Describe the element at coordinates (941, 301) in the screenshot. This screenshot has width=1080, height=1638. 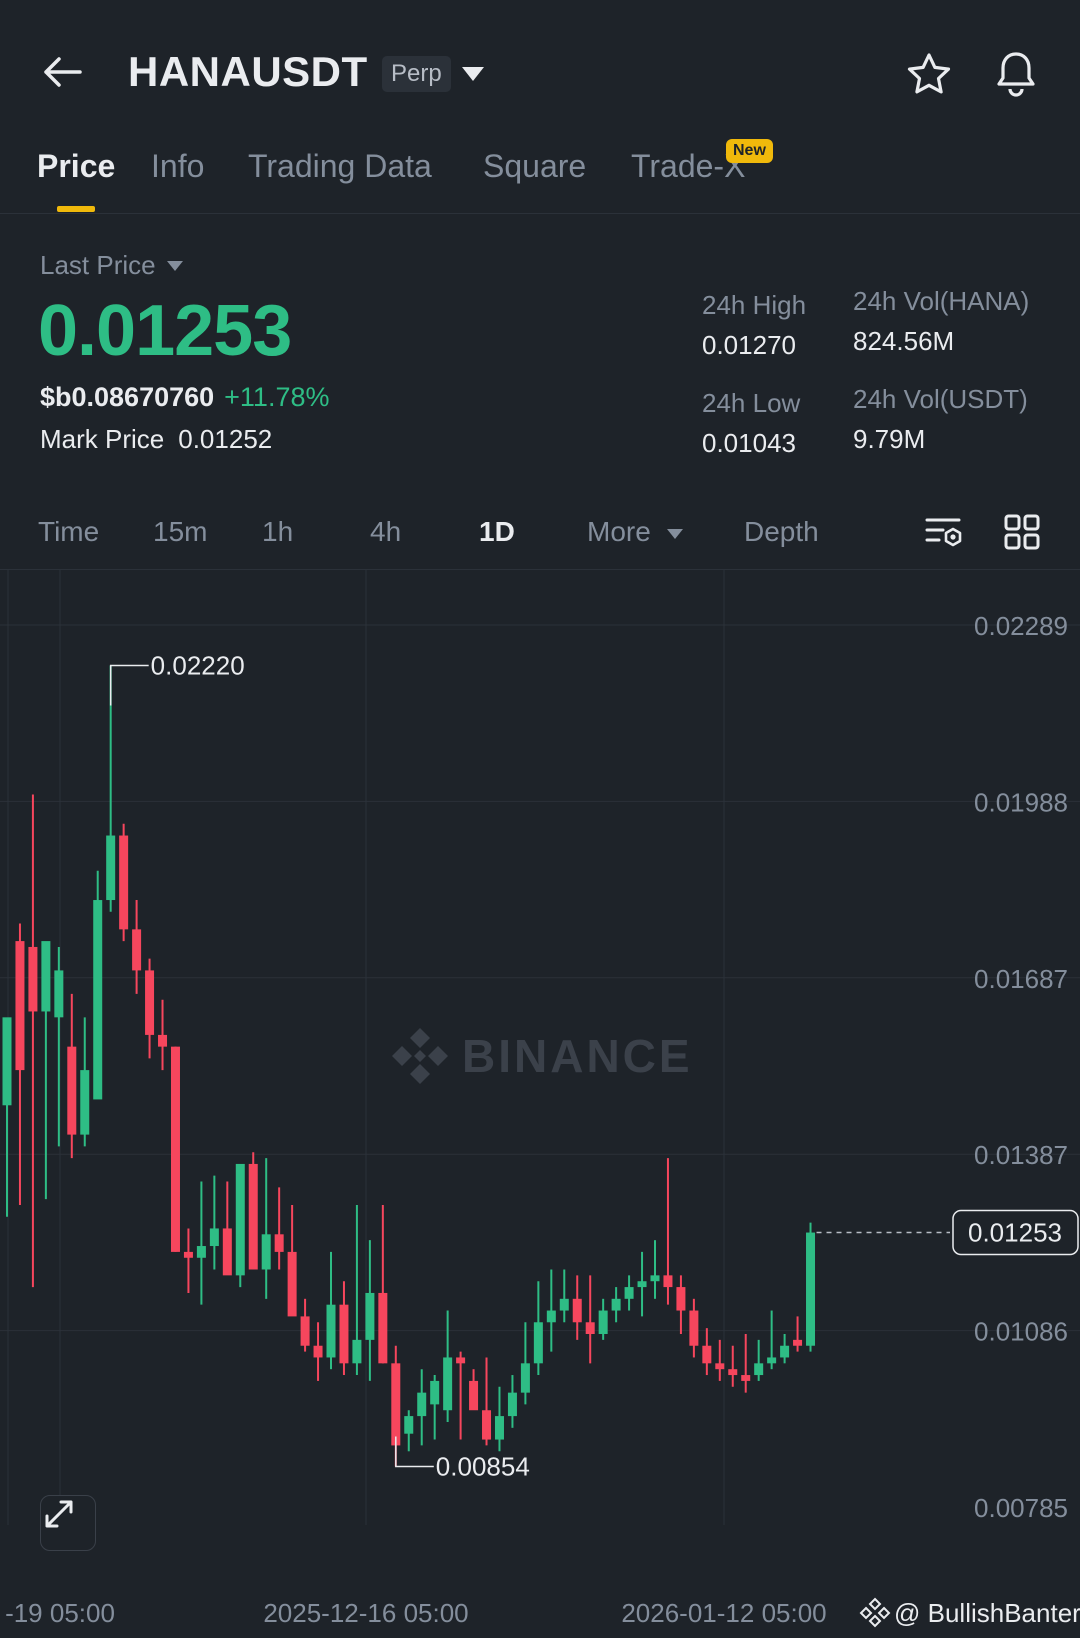
I see `vol-base-label: 24h Vol(HANA)` at that location.